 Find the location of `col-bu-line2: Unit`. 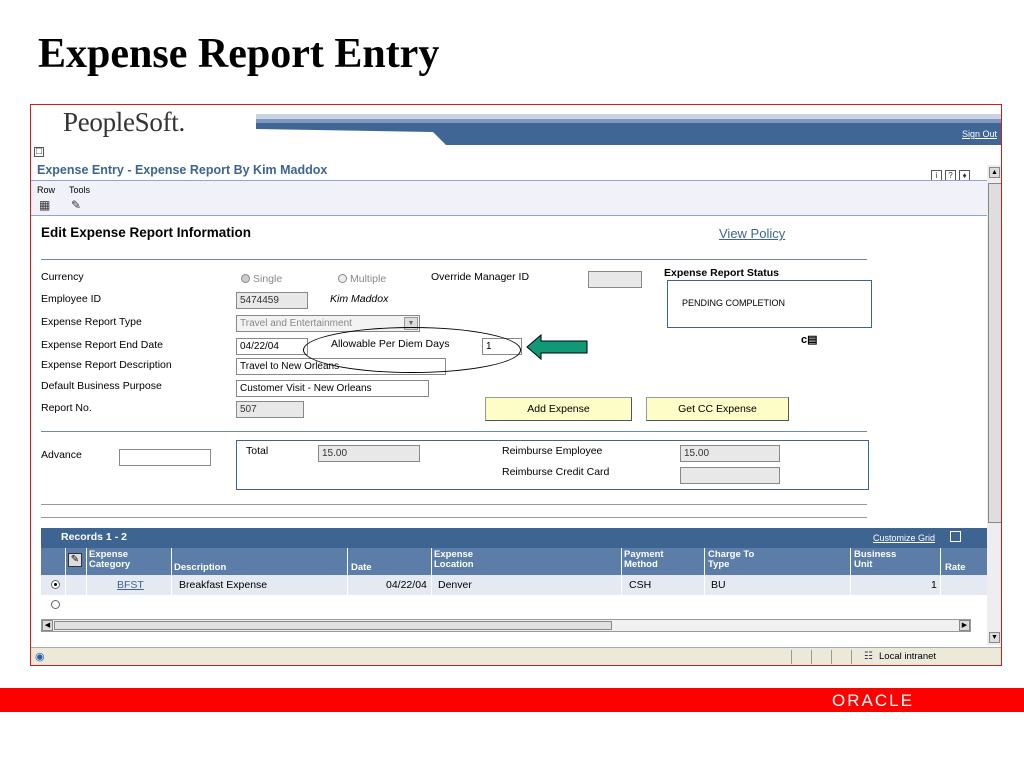

col-bu-line2: Unit is located at coordinates (863, 564).